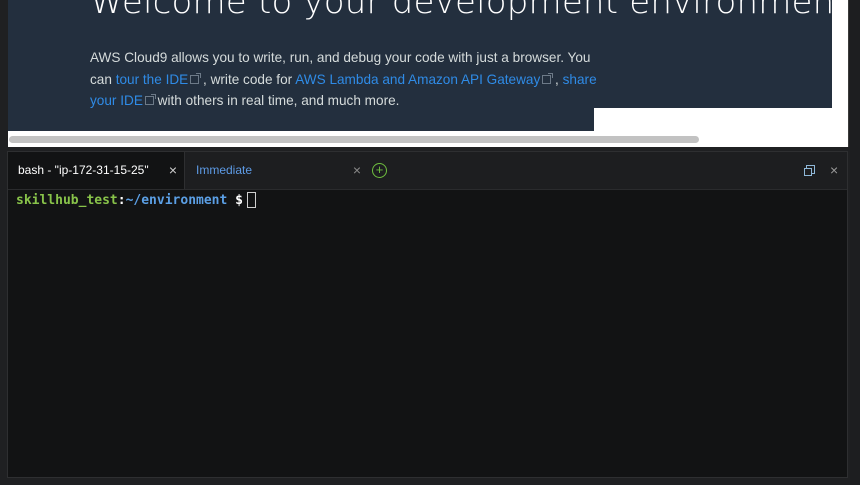  I want to click on lambda-link-label: AWS Lambda and Amazon API Gateway, so click(418, 79).